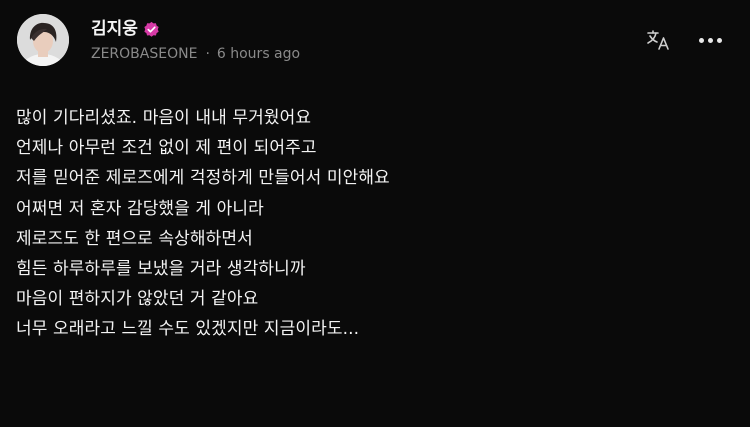 The height and width of the screenshot is (427, 750). I want to click on translate-button, so click(659, 40).